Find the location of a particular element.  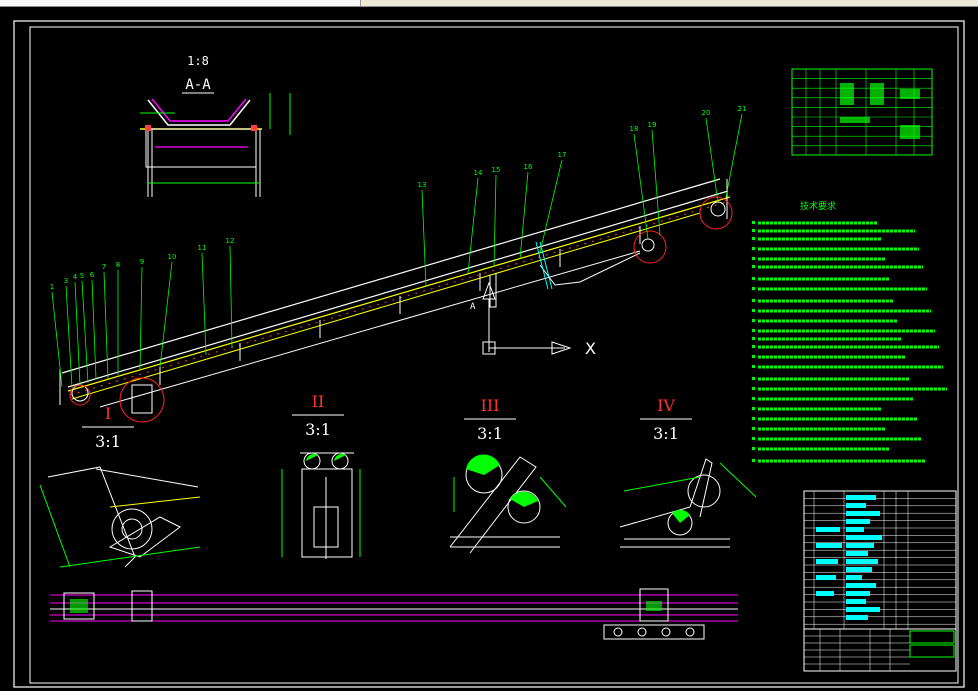

detail-label: IV 3:1 is located at coordinates (666, 419).